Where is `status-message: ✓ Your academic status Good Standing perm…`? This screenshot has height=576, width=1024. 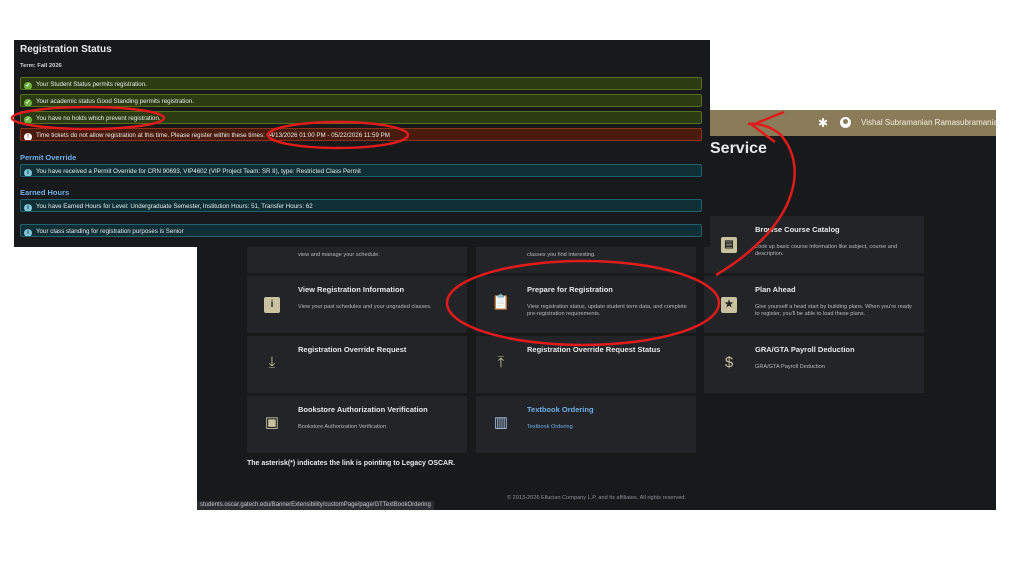
status-message: ✓ Your academic status Good Standing perm… is located at coordinates (361, 100).